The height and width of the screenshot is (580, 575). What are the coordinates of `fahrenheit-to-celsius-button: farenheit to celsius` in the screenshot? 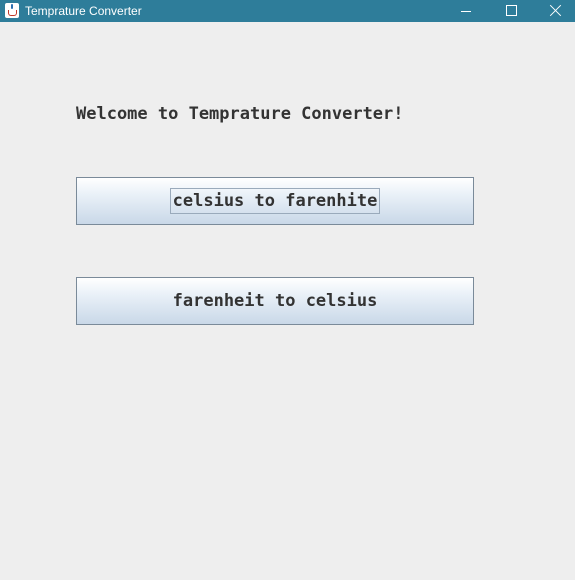 It's located at (275, 301).